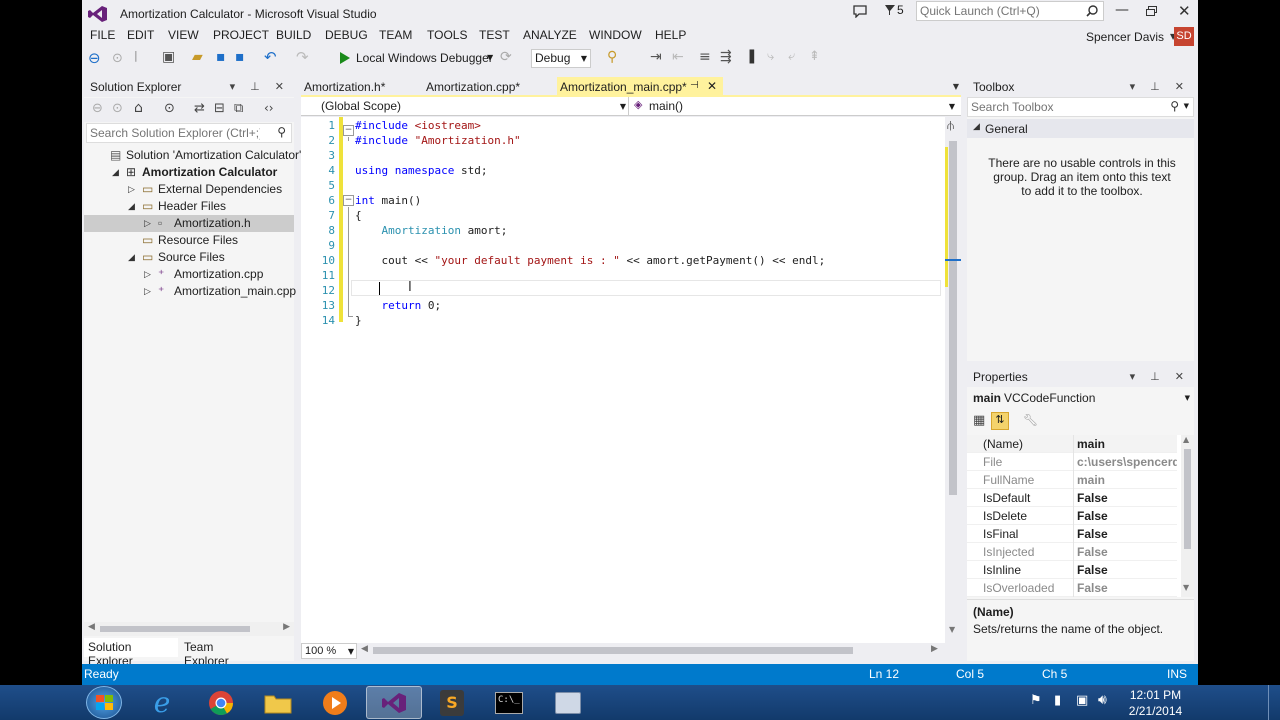  What do you see at coordinates (1127, 480) in the screenshot?
I see `property-value: main` at bounding box center [1127, 480].